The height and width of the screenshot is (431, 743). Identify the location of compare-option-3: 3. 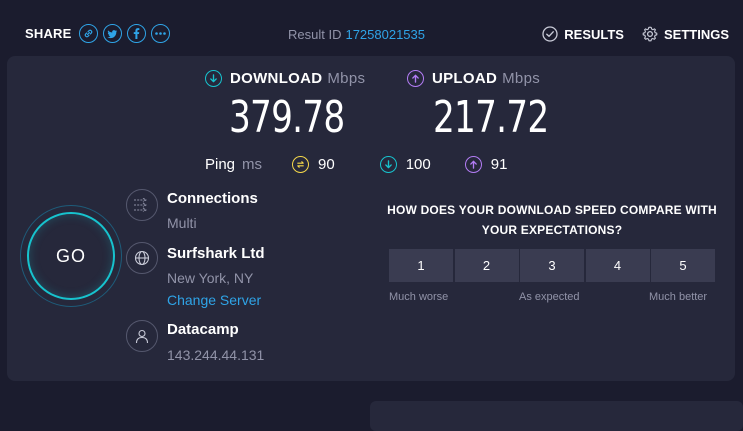
(552, 265).